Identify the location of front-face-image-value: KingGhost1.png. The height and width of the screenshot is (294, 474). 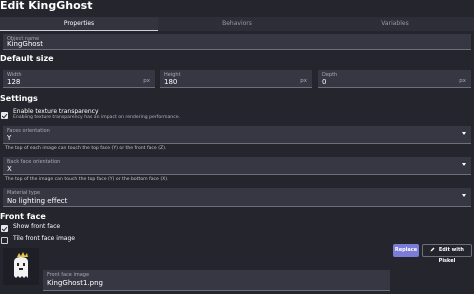
(75, 283).